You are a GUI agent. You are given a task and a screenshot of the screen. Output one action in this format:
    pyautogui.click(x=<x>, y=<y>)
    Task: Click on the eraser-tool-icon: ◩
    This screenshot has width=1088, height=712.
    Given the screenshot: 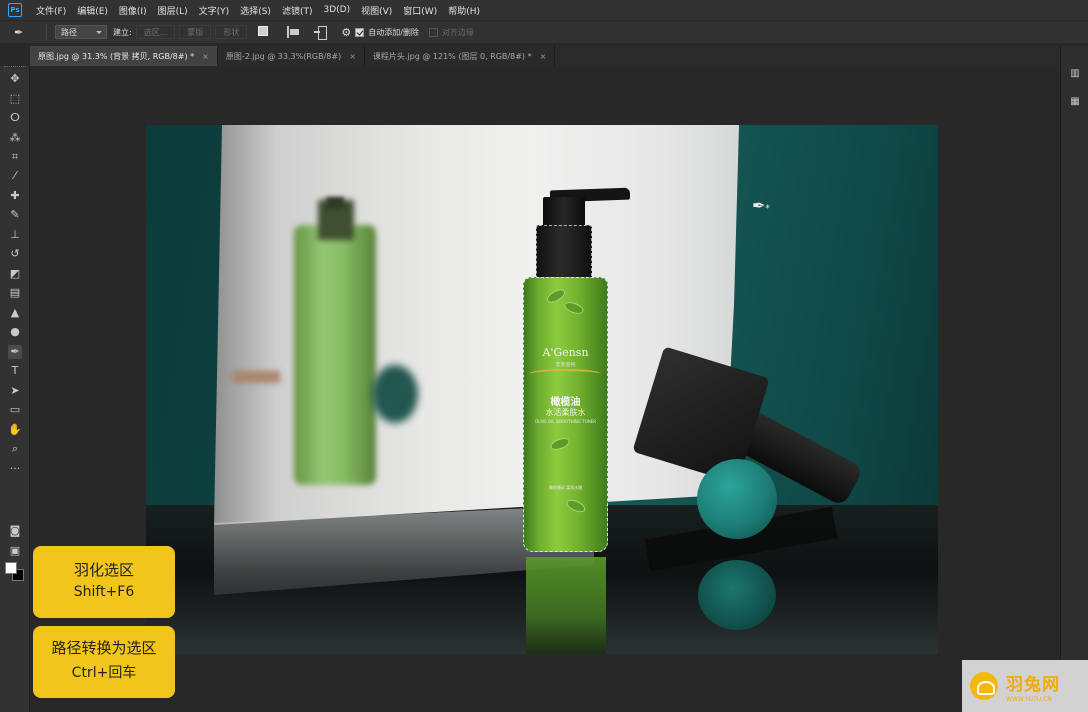 What is the action you would take?
    pyautogui.click(x=15, y=274)
    